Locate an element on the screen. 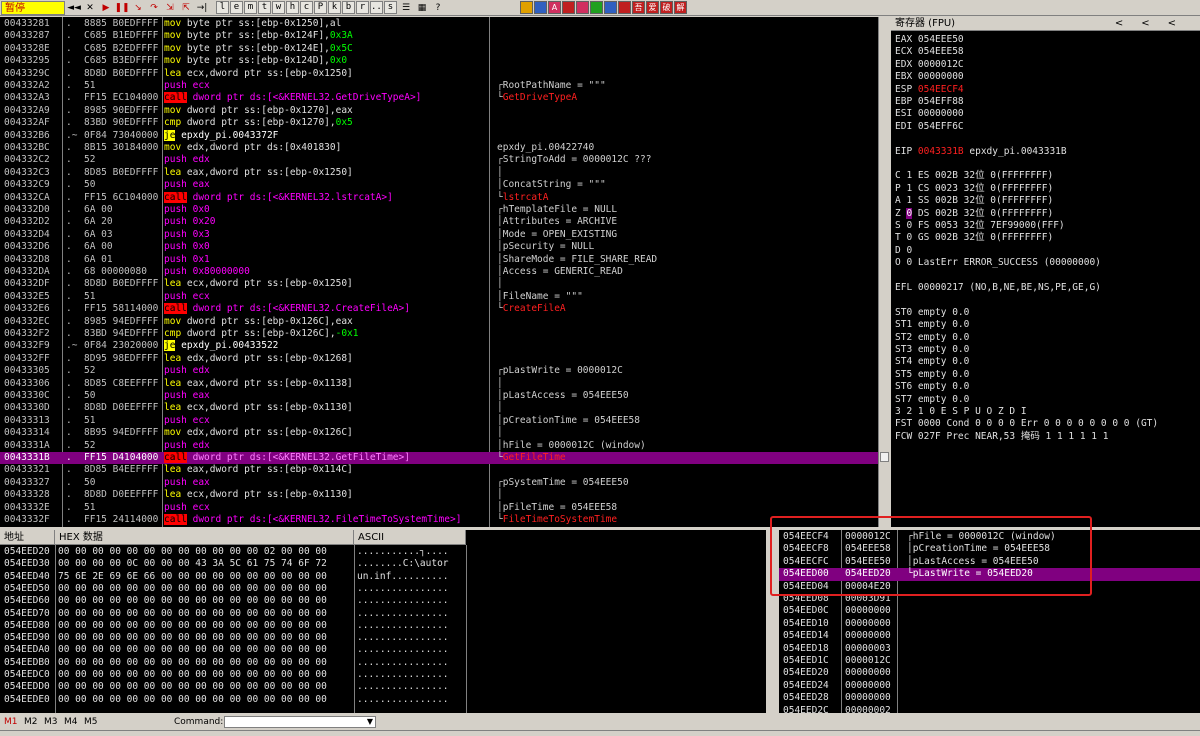 The height and width of the screenshot is (736, 1200). stack-row: 054EED28 00000000 is located at coordinates (989, 698).